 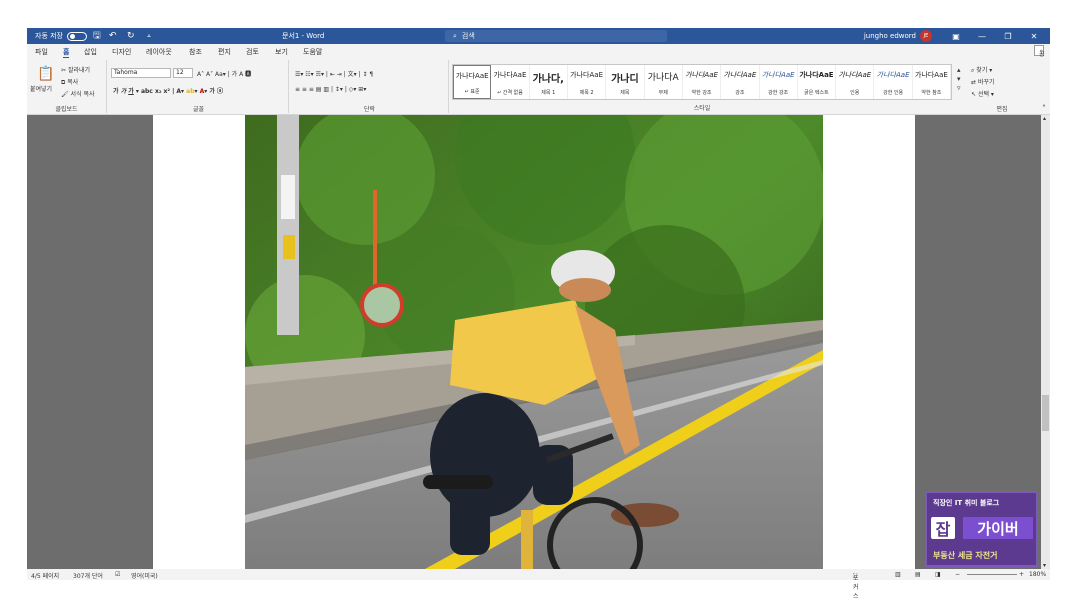 I want to click on replace-button: ⇄ 바꾸기, so click(x=983, y=81).